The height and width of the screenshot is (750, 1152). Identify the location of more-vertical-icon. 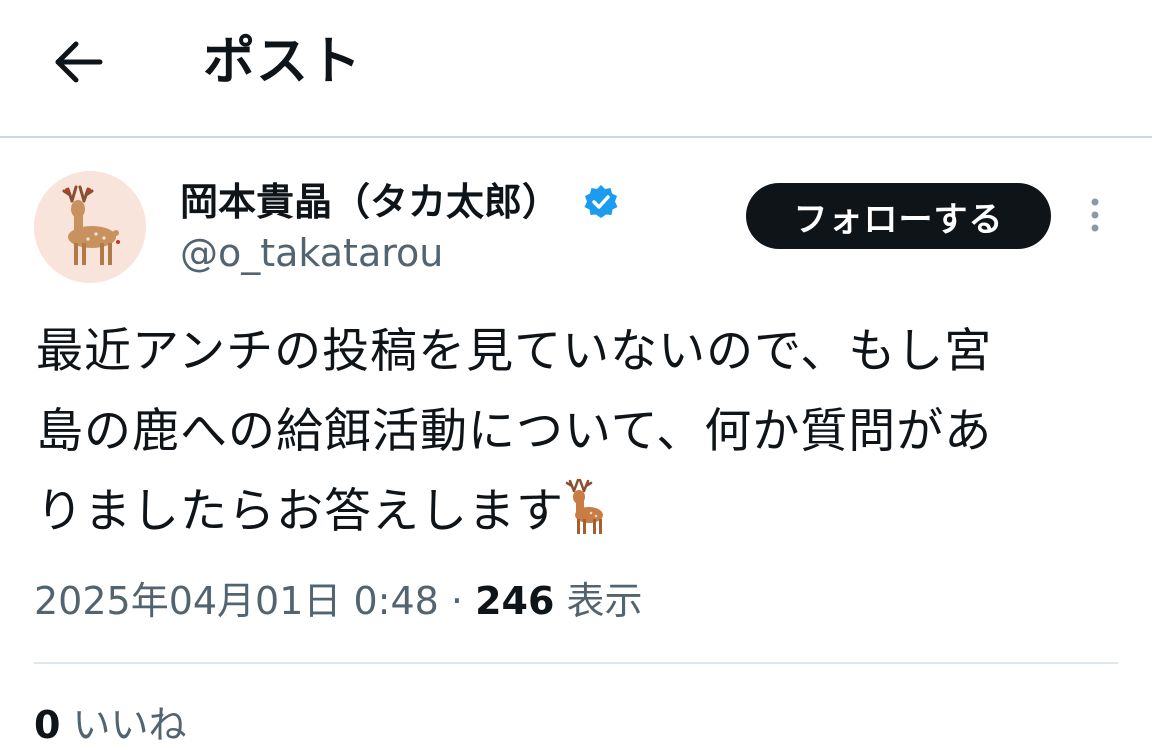
(1095, 215).